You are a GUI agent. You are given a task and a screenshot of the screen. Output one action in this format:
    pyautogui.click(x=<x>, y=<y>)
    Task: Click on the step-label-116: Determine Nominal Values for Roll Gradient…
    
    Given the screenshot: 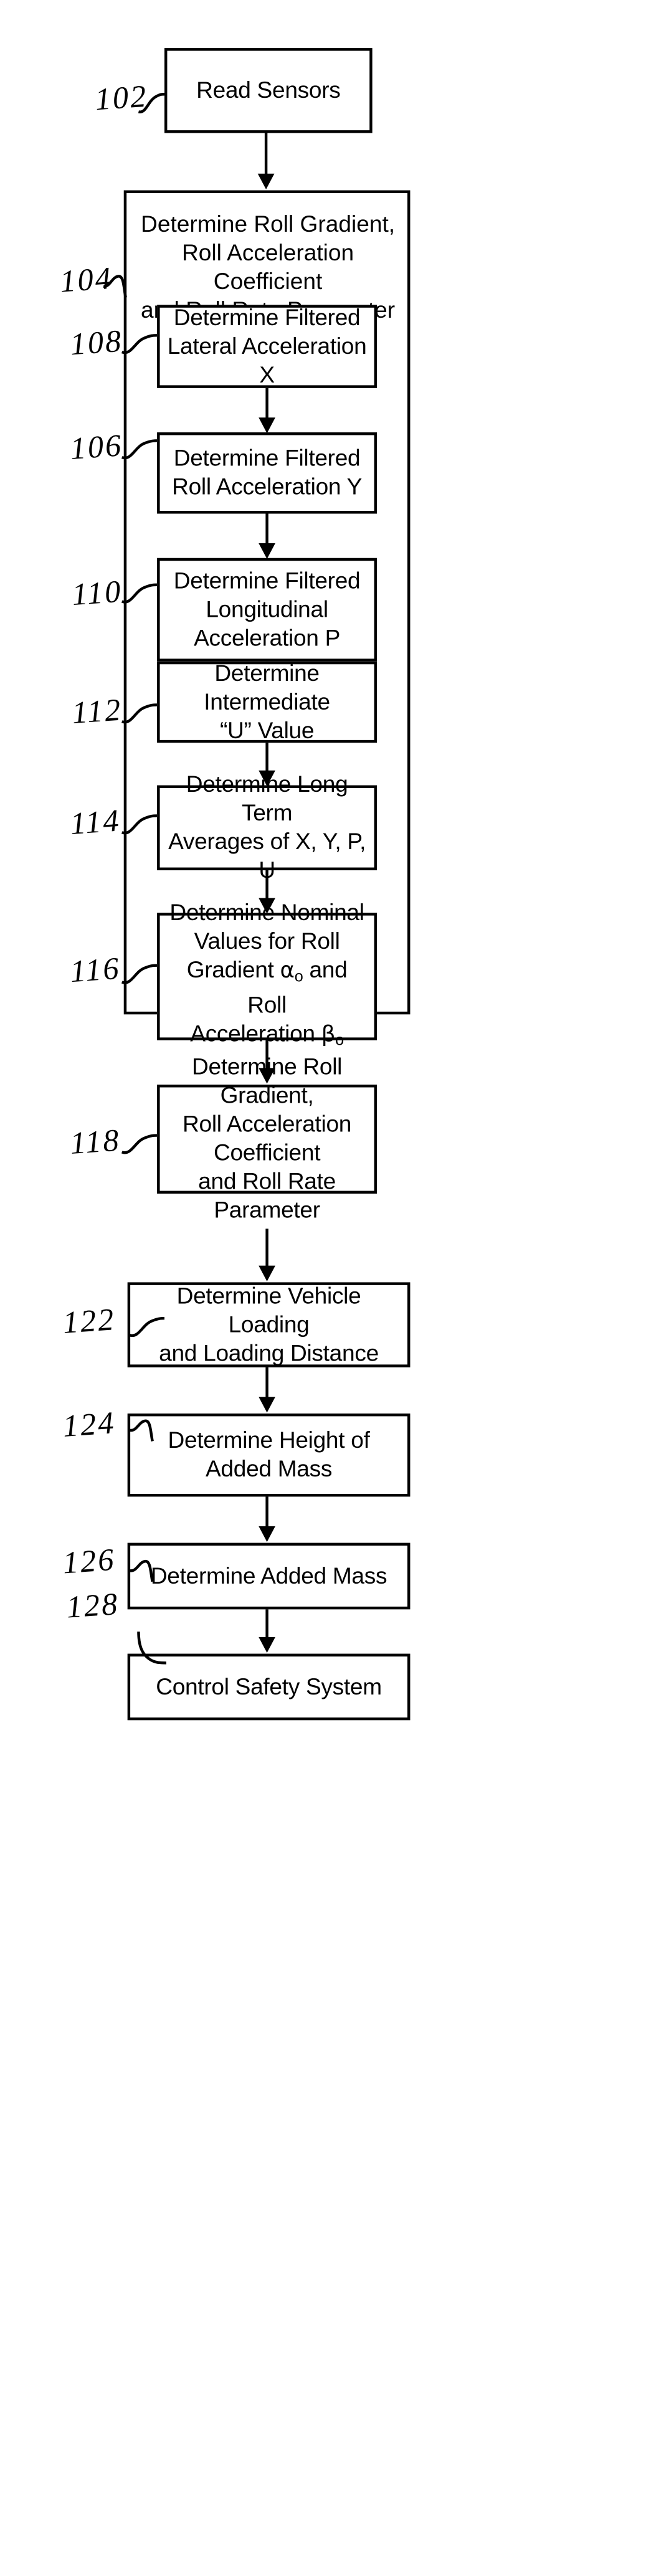 What is the action you would take?
    pyautogui.click(x=267, y=974)
    